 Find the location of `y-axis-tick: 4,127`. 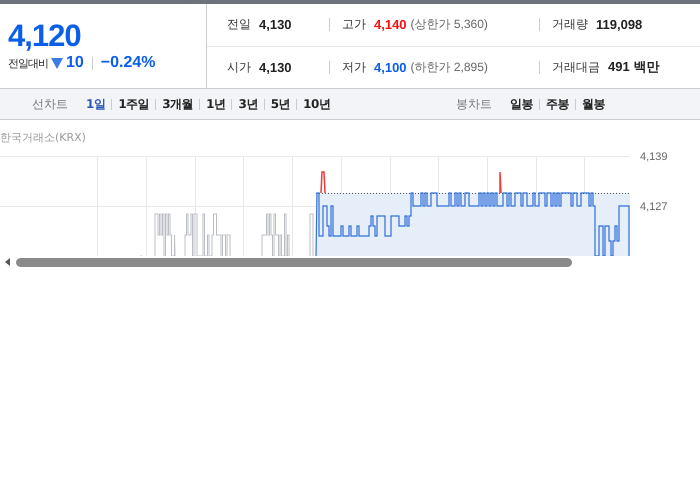

y-axis-tick: 4,127 is located at coordinates (654, 207).